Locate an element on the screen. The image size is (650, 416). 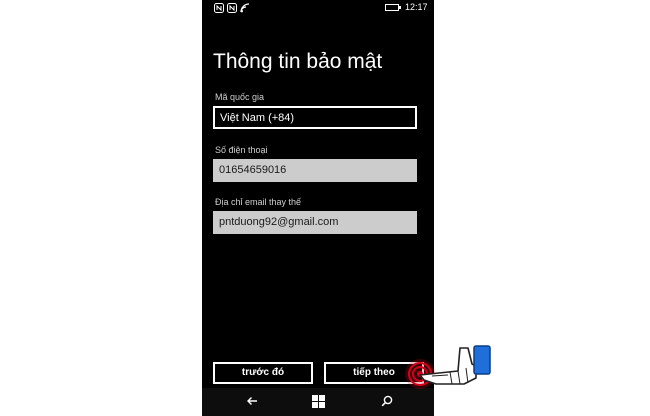
navigation-bar is located at coordinates (318, 402).